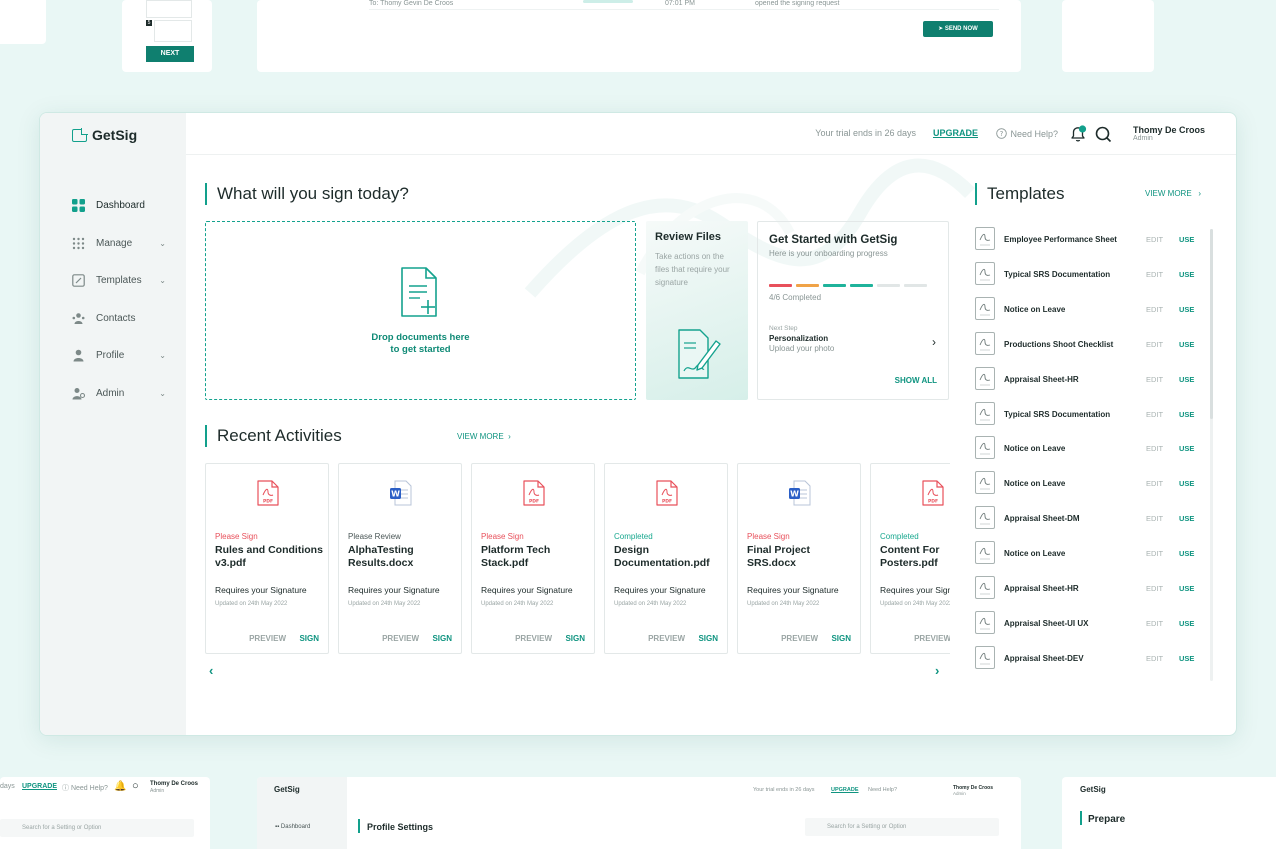 Image resolution: width=1276 pixels, height=849 pixels. I want to click on edit-icon, so click(78, 281).